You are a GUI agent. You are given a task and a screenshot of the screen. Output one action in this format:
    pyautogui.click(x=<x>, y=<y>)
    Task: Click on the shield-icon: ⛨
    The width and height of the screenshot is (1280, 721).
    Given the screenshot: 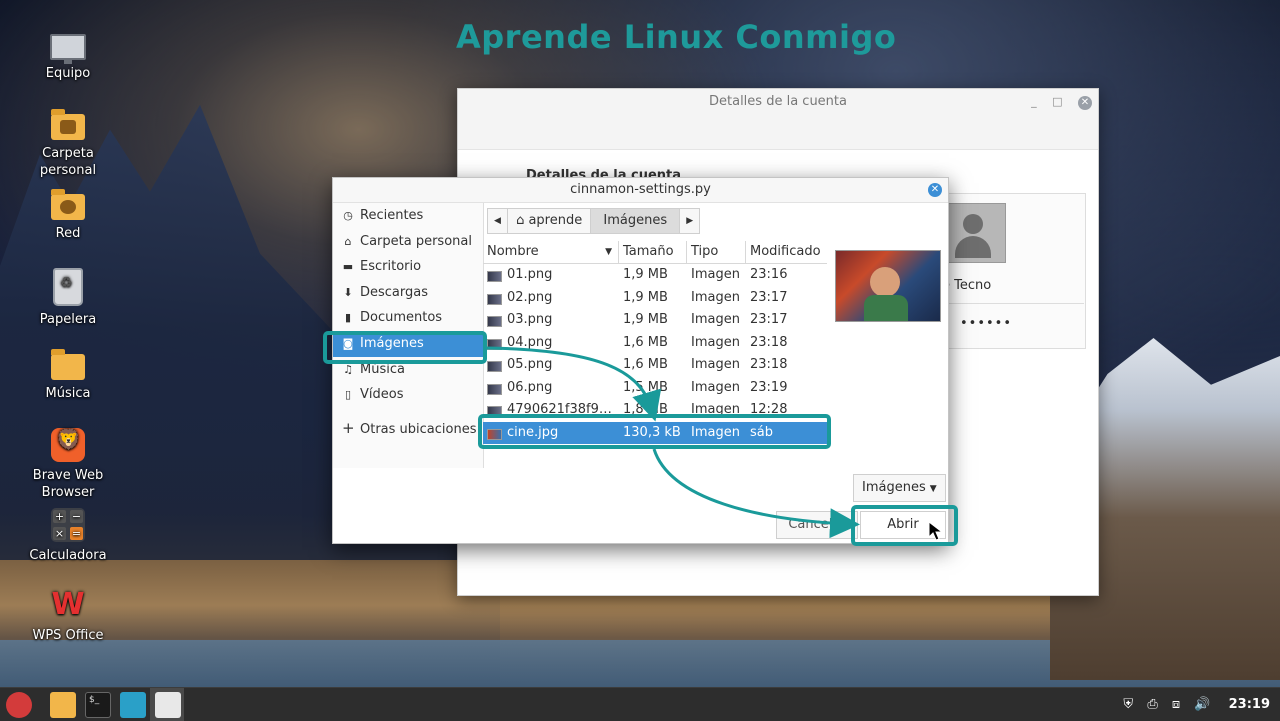 What is the action you would take?
    pyautogui.click(x=1128, y=704)
    